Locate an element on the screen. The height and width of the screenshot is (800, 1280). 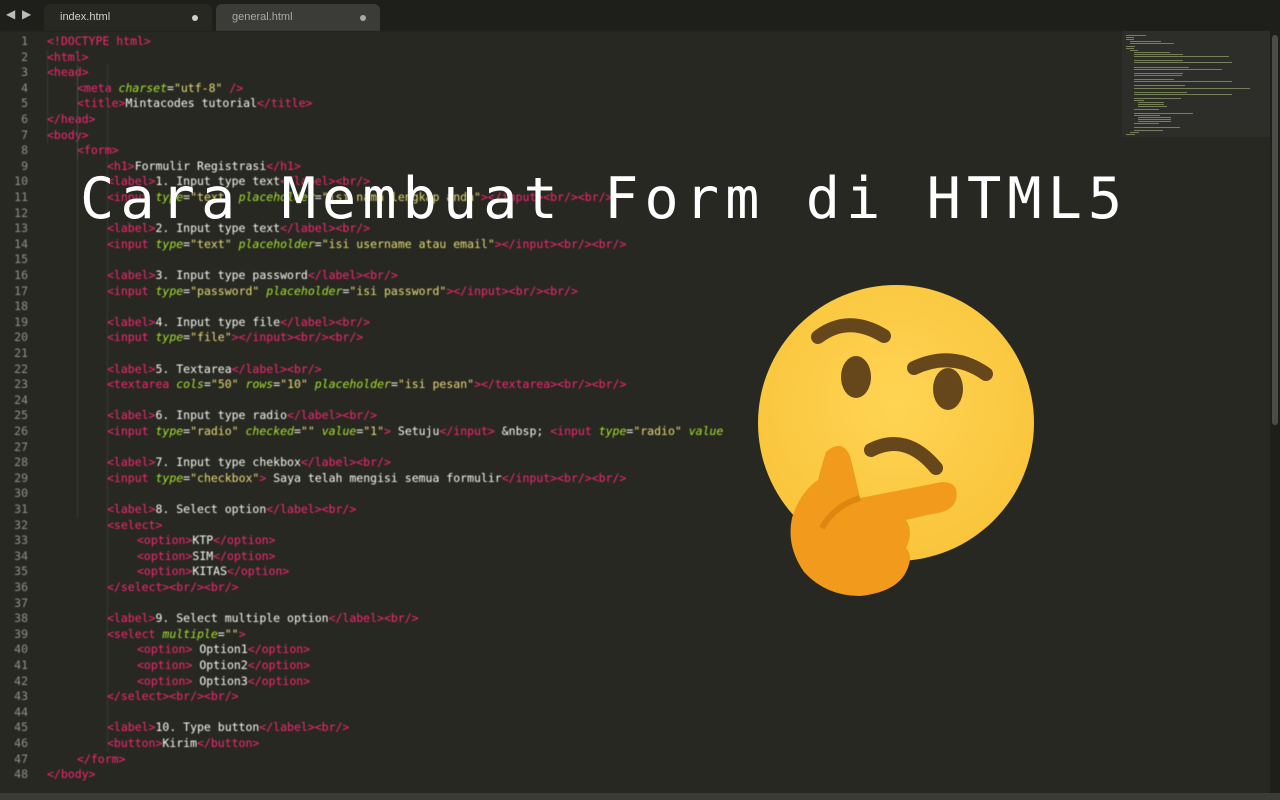
line-number: 48 is located at coordinates (21, 774).